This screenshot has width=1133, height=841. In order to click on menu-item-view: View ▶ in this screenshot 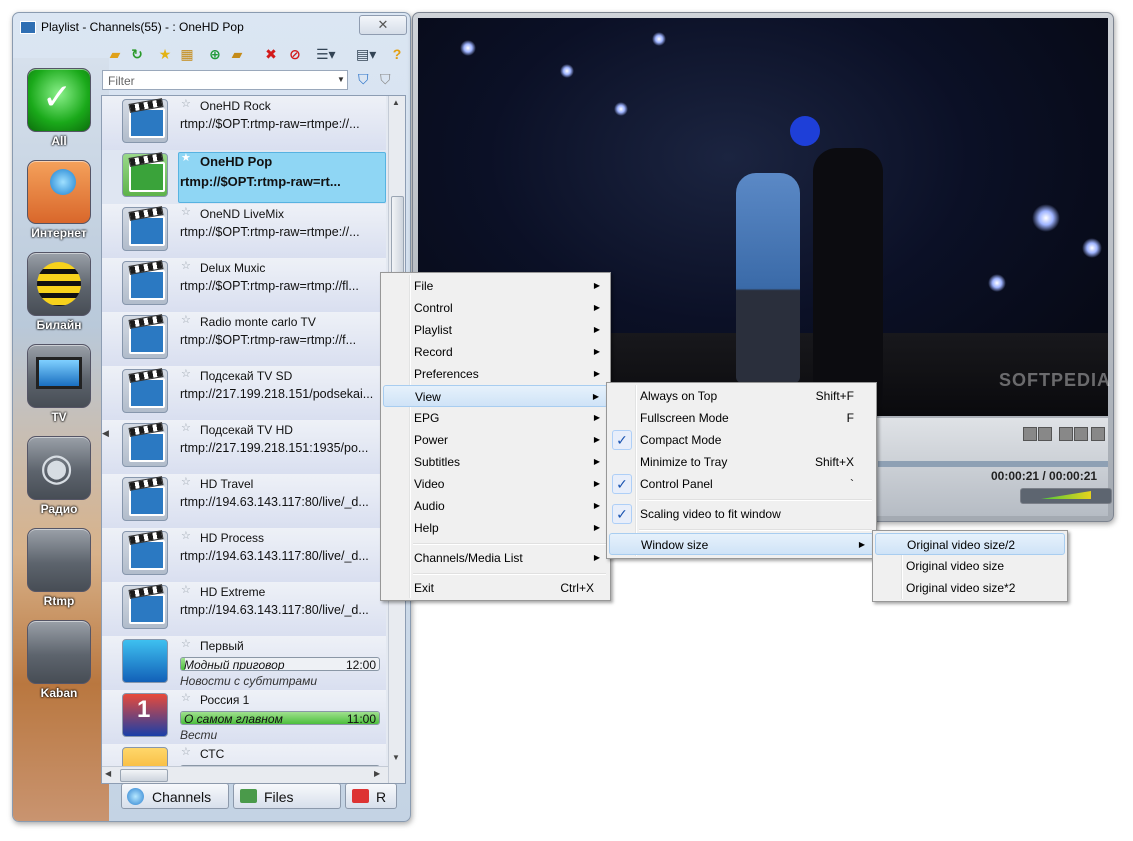, I will do `click(495, 396)`.